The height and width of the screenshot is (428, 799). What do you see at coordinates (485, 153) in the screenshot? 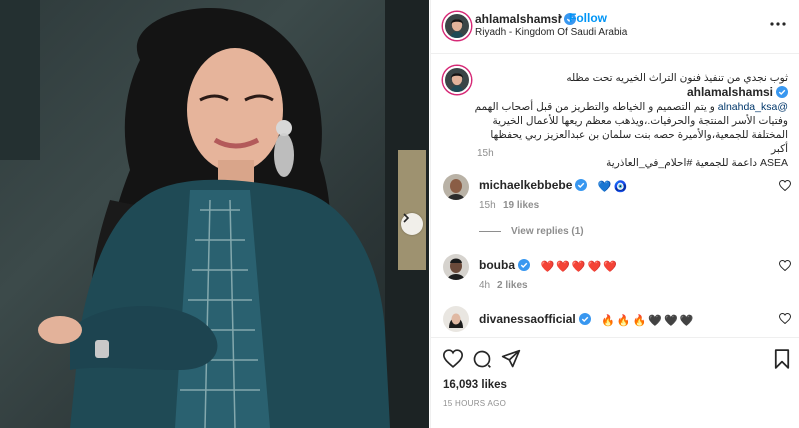
I see `caption-time: 15h` at bounding box center [485, 153].